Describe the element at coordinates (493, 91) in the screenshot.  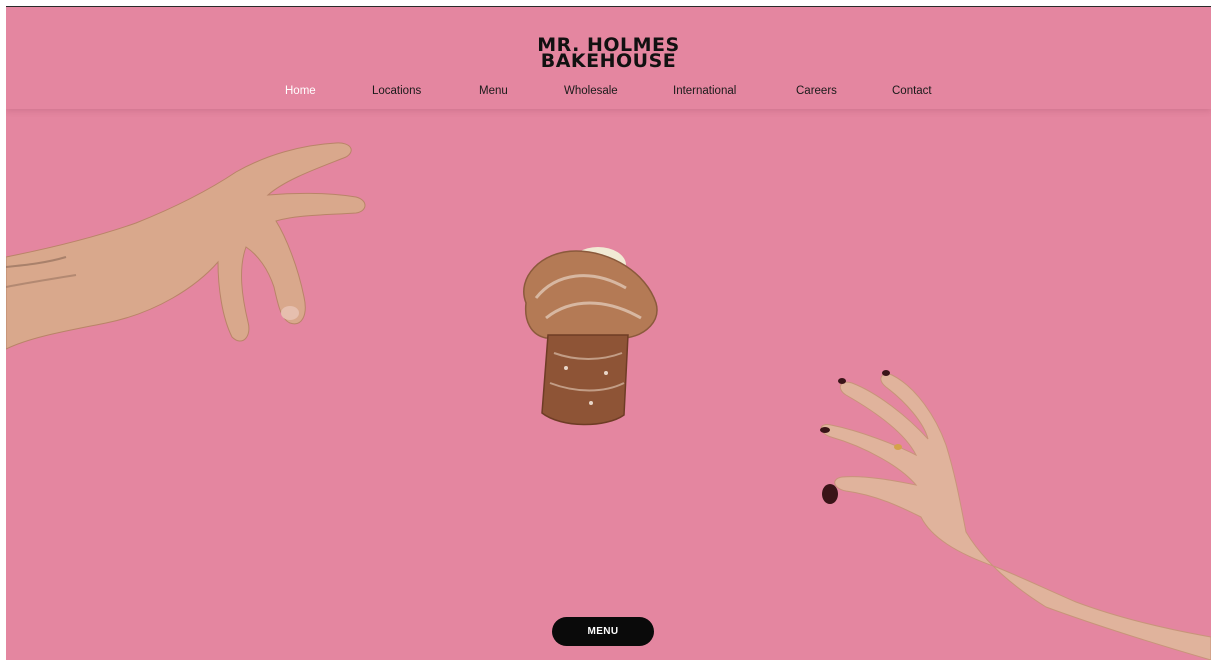
I see `nav-item-menu: Menu` at that location.